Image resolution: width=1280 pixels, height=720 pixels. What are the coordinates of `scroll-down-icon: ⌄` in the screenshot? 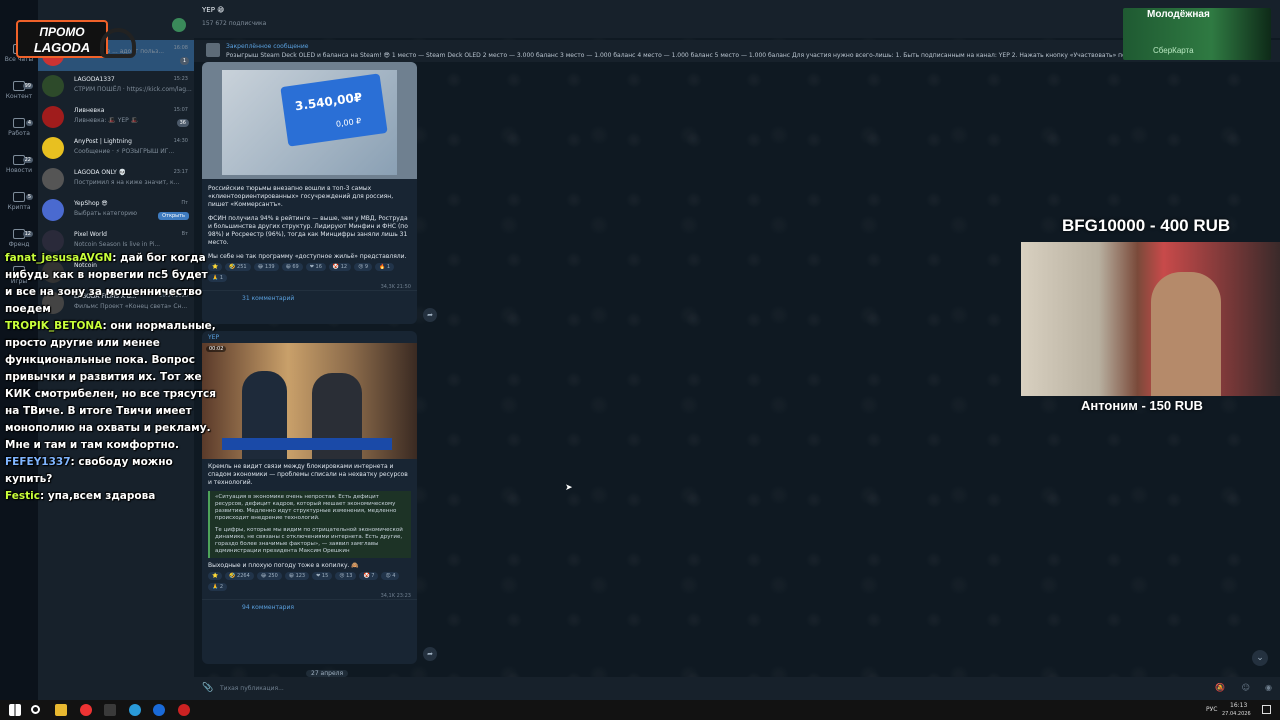 It's located at (1260, 658).